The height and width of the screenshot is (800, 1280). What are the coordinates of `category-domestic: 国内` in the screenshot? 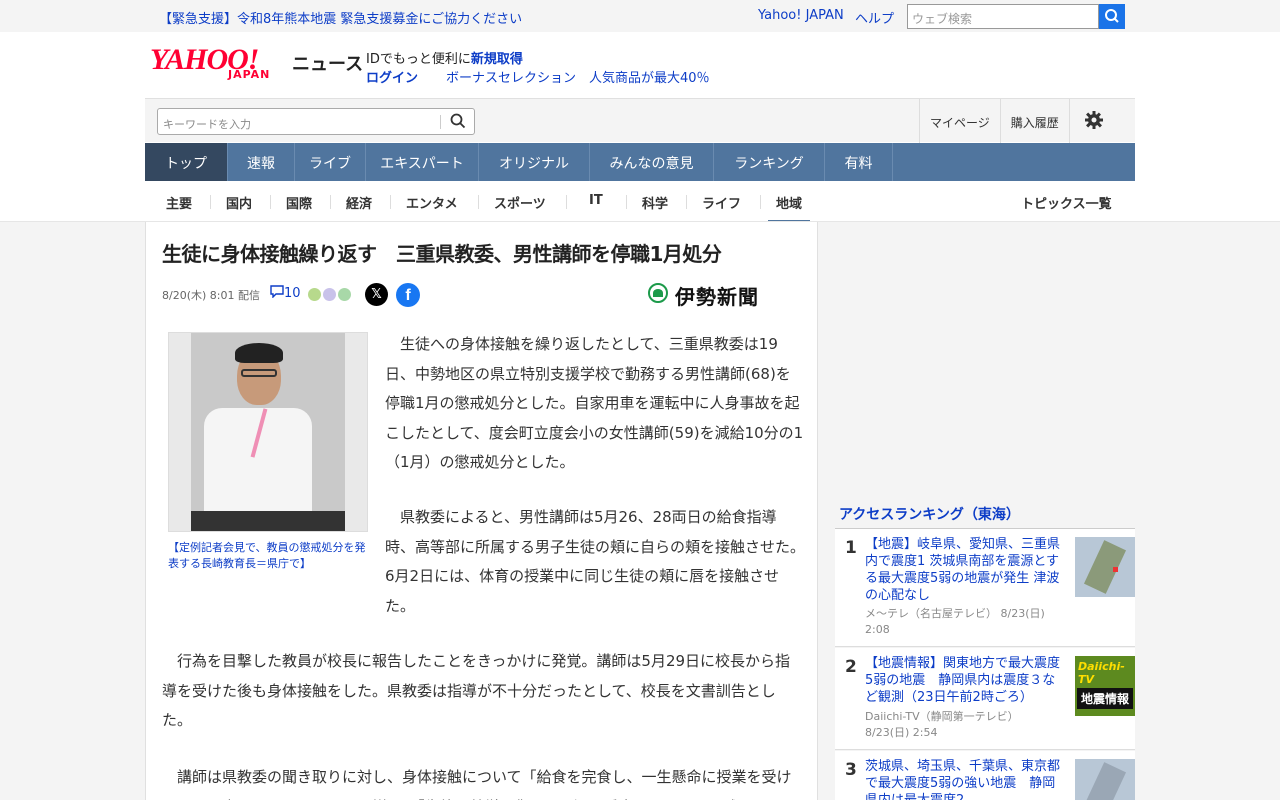 It's located at (239, 202).